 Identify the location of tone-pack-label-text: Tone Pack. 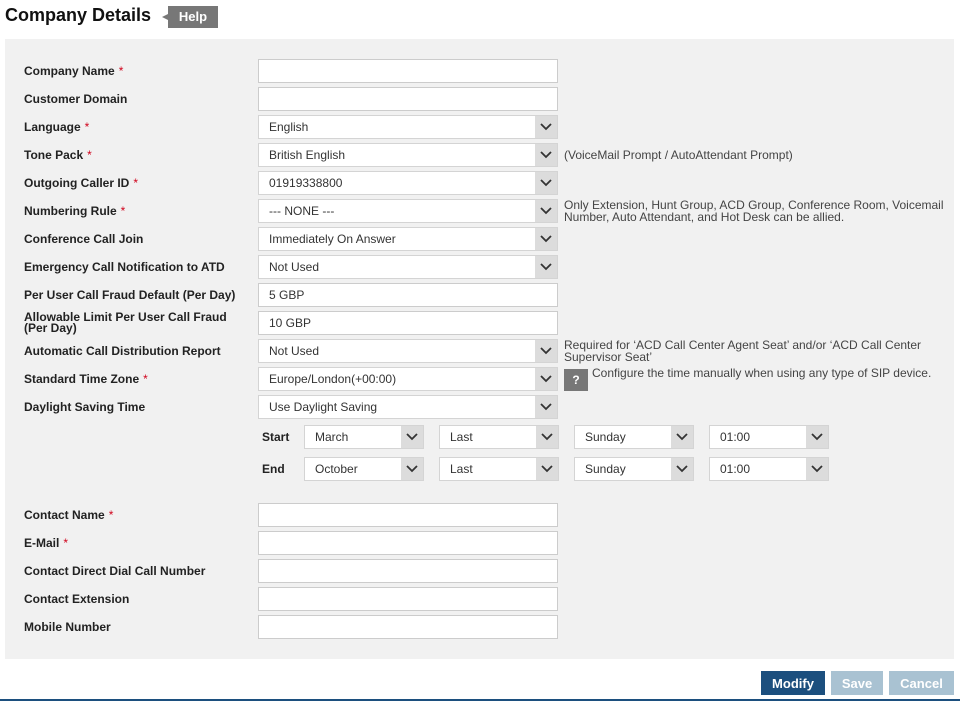
(54, 154).